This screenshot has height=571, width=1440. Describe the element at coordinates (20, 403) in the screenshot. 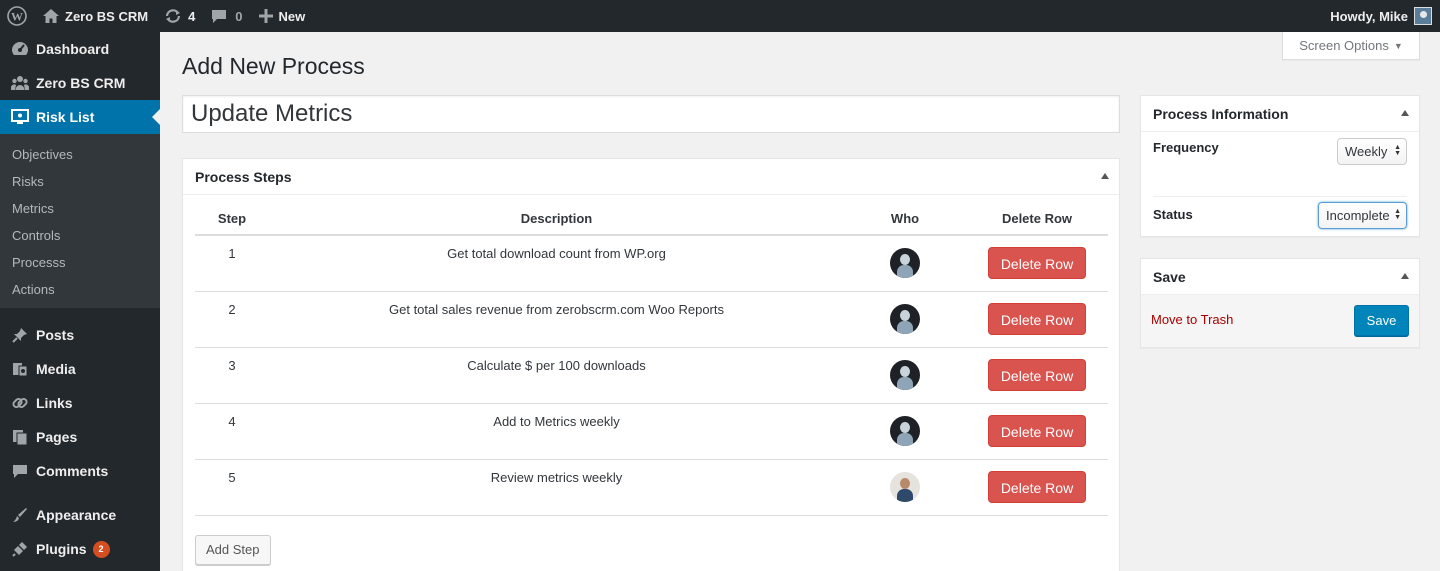

I see `link-icon` at that location.